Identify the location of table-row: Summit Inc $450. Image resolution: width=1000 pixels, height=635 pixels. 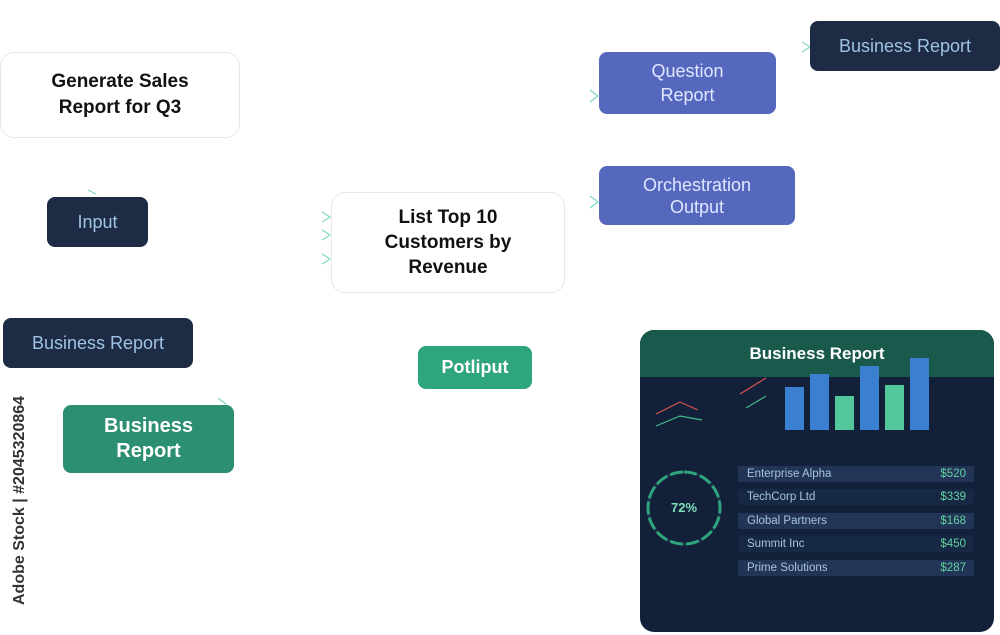
(856, 544).